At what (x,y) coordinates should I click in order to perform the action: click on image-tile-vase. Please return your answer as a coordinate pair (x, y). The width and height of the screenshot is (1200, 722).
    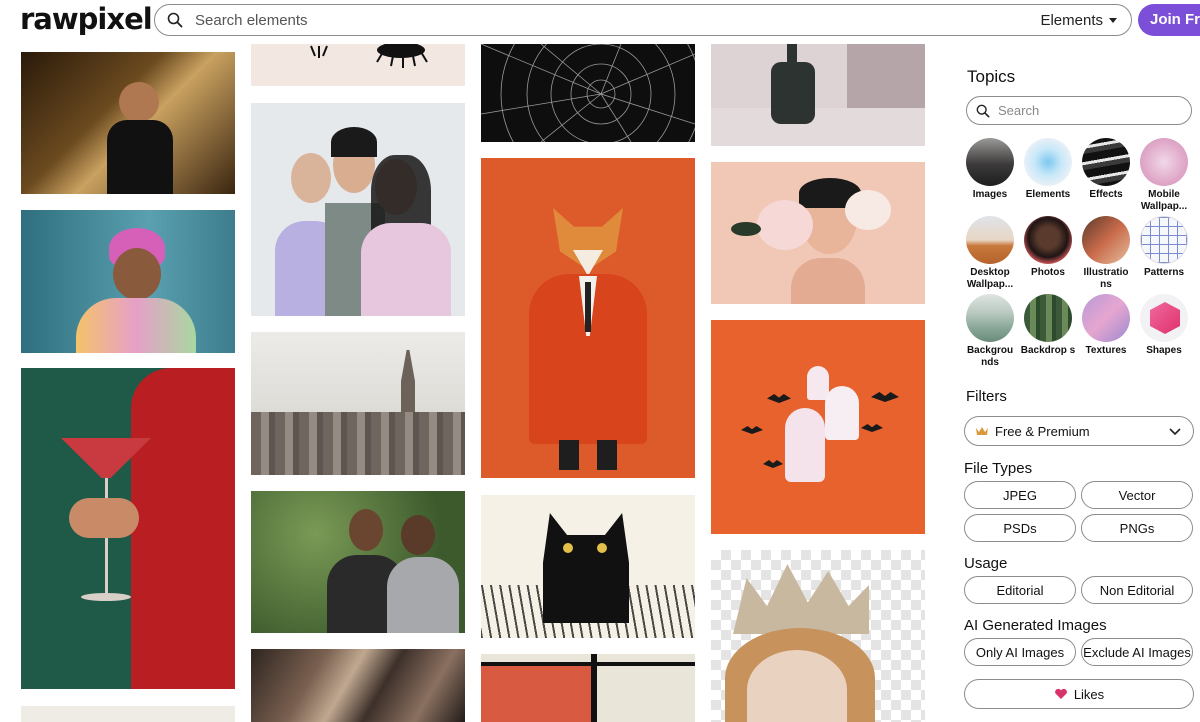
    Looking at the image, I should click on (818, 95).